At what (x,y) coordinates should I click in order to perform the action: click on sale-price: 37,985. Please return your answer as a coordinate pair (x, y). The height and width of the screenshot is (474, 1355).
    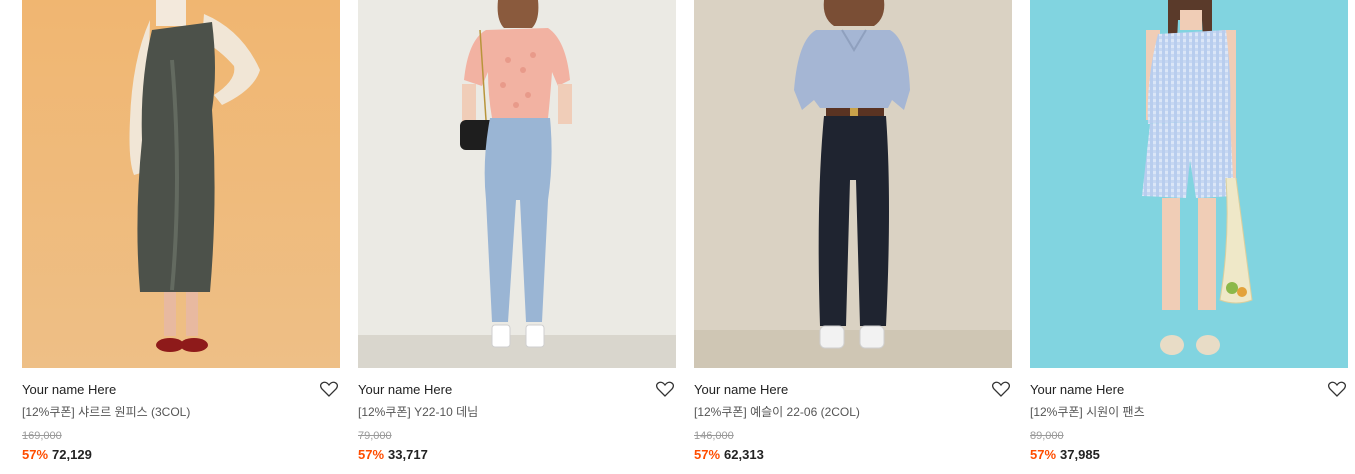
    Looking at the image, I should click on (1080, 454).